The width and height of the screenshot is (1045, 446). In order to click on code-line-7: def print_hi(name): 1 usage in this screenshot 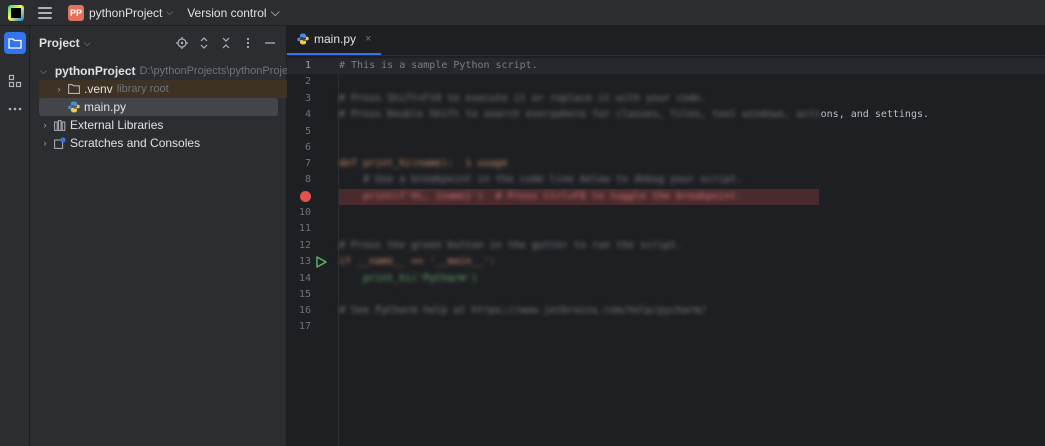, I will do `click(423, 163)`.